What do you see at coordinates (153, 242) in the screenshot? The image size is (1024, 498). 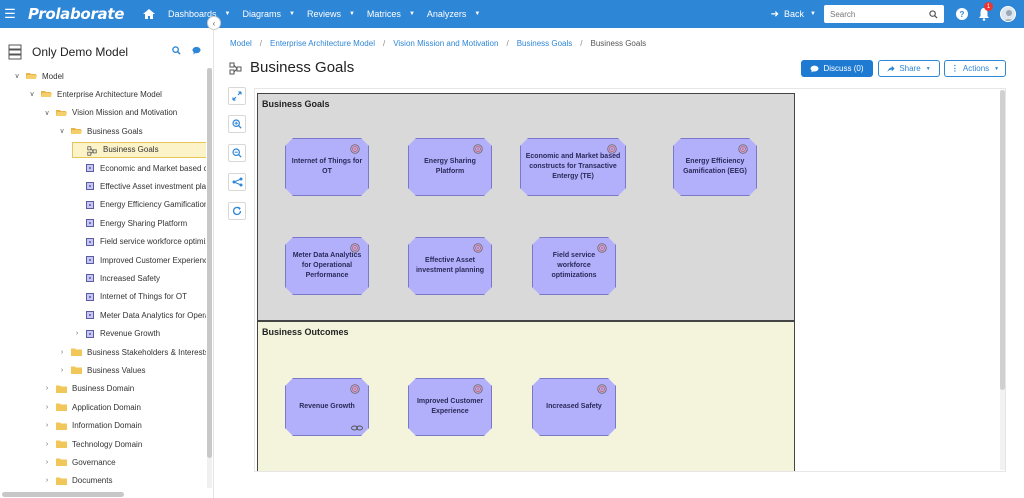 I see `tree-node-label: Field service workforce optimizations` at bounding box center [153, 242].